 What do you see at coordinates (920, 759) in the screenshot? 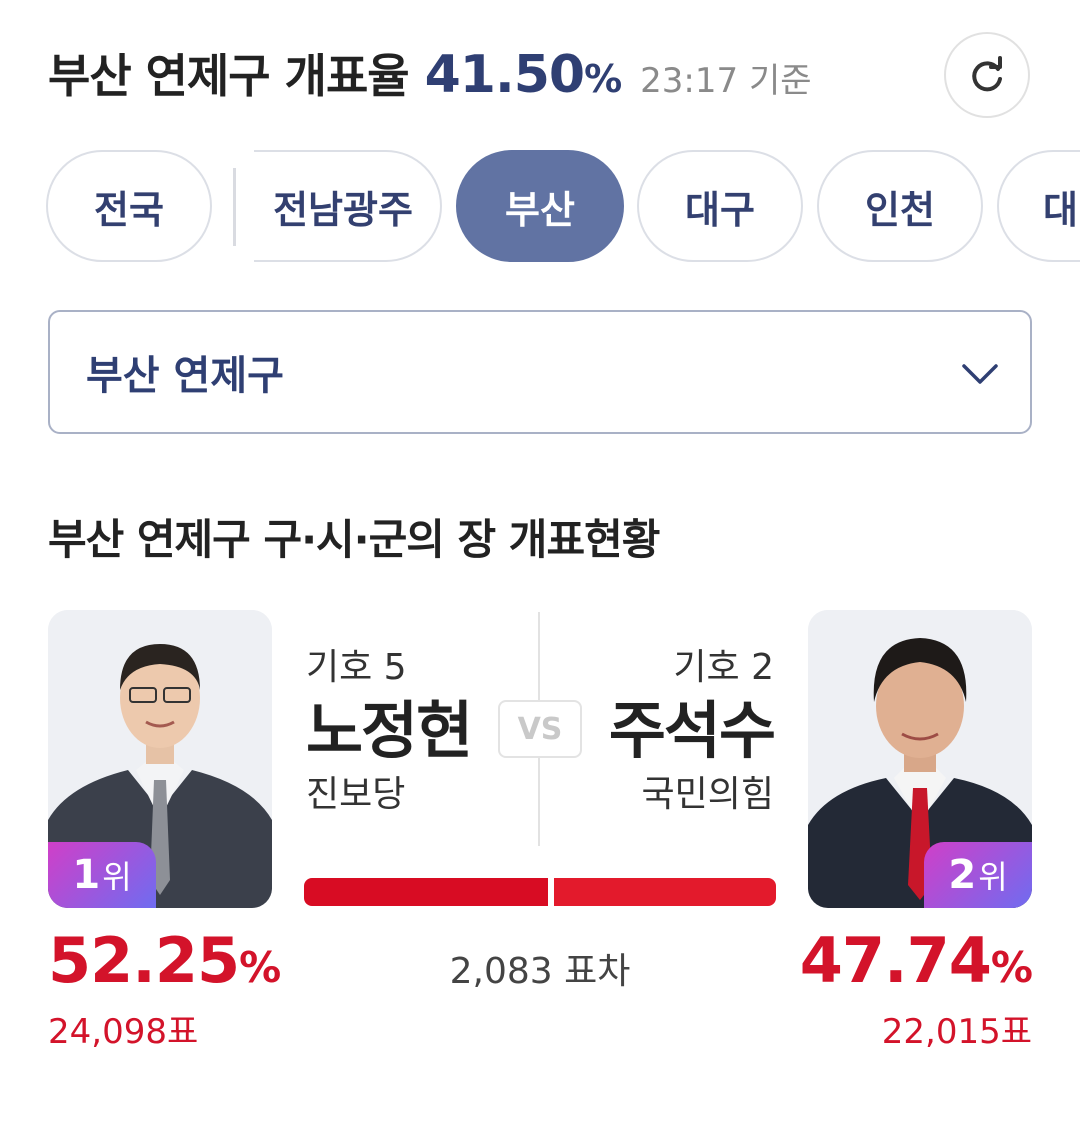
I see `candidate-2-photo: 2위` at bounding box center [920, 759].